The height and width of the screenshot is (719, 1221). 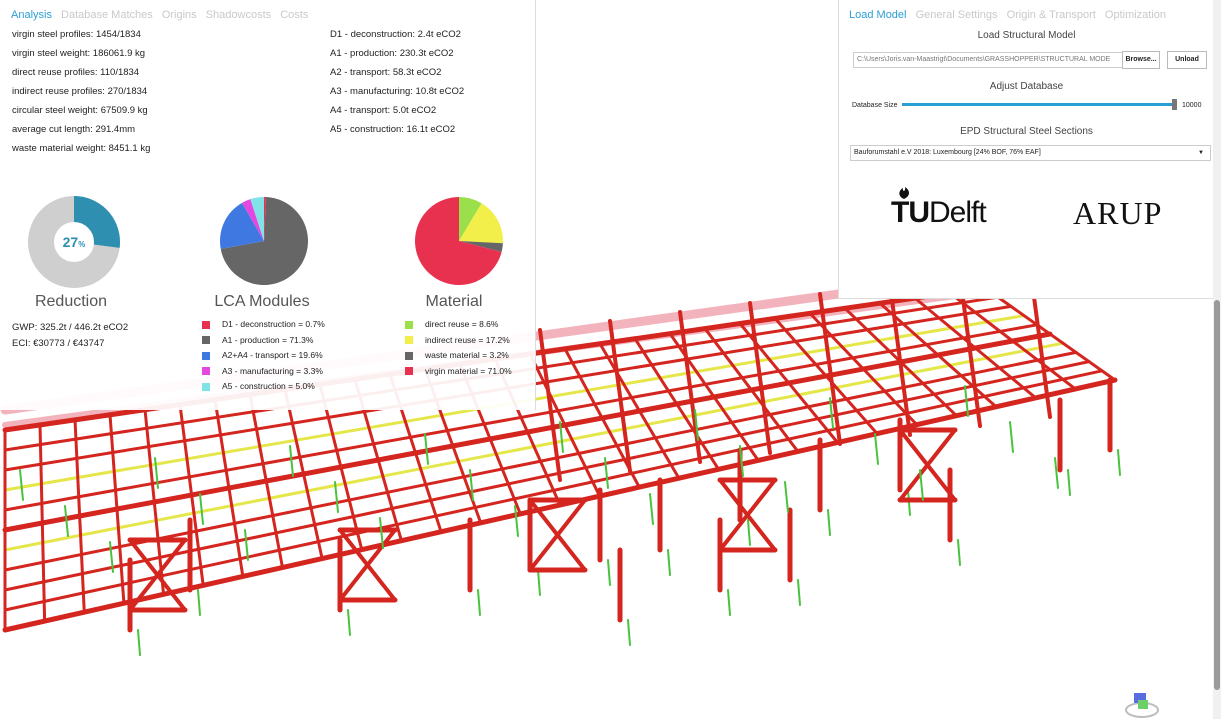 I want to click on stat-indirect-reuse: indirect reuse profiles: 270/1834, so click(x=80, y=91).